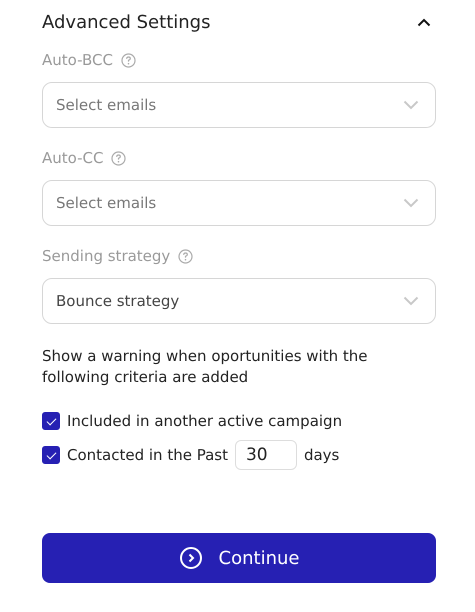 The width and height of the screenshot is (475, 612). Describe the element at coordinates (190, 558) in the screenshot. I see `arrow-circle-icon` at that location.